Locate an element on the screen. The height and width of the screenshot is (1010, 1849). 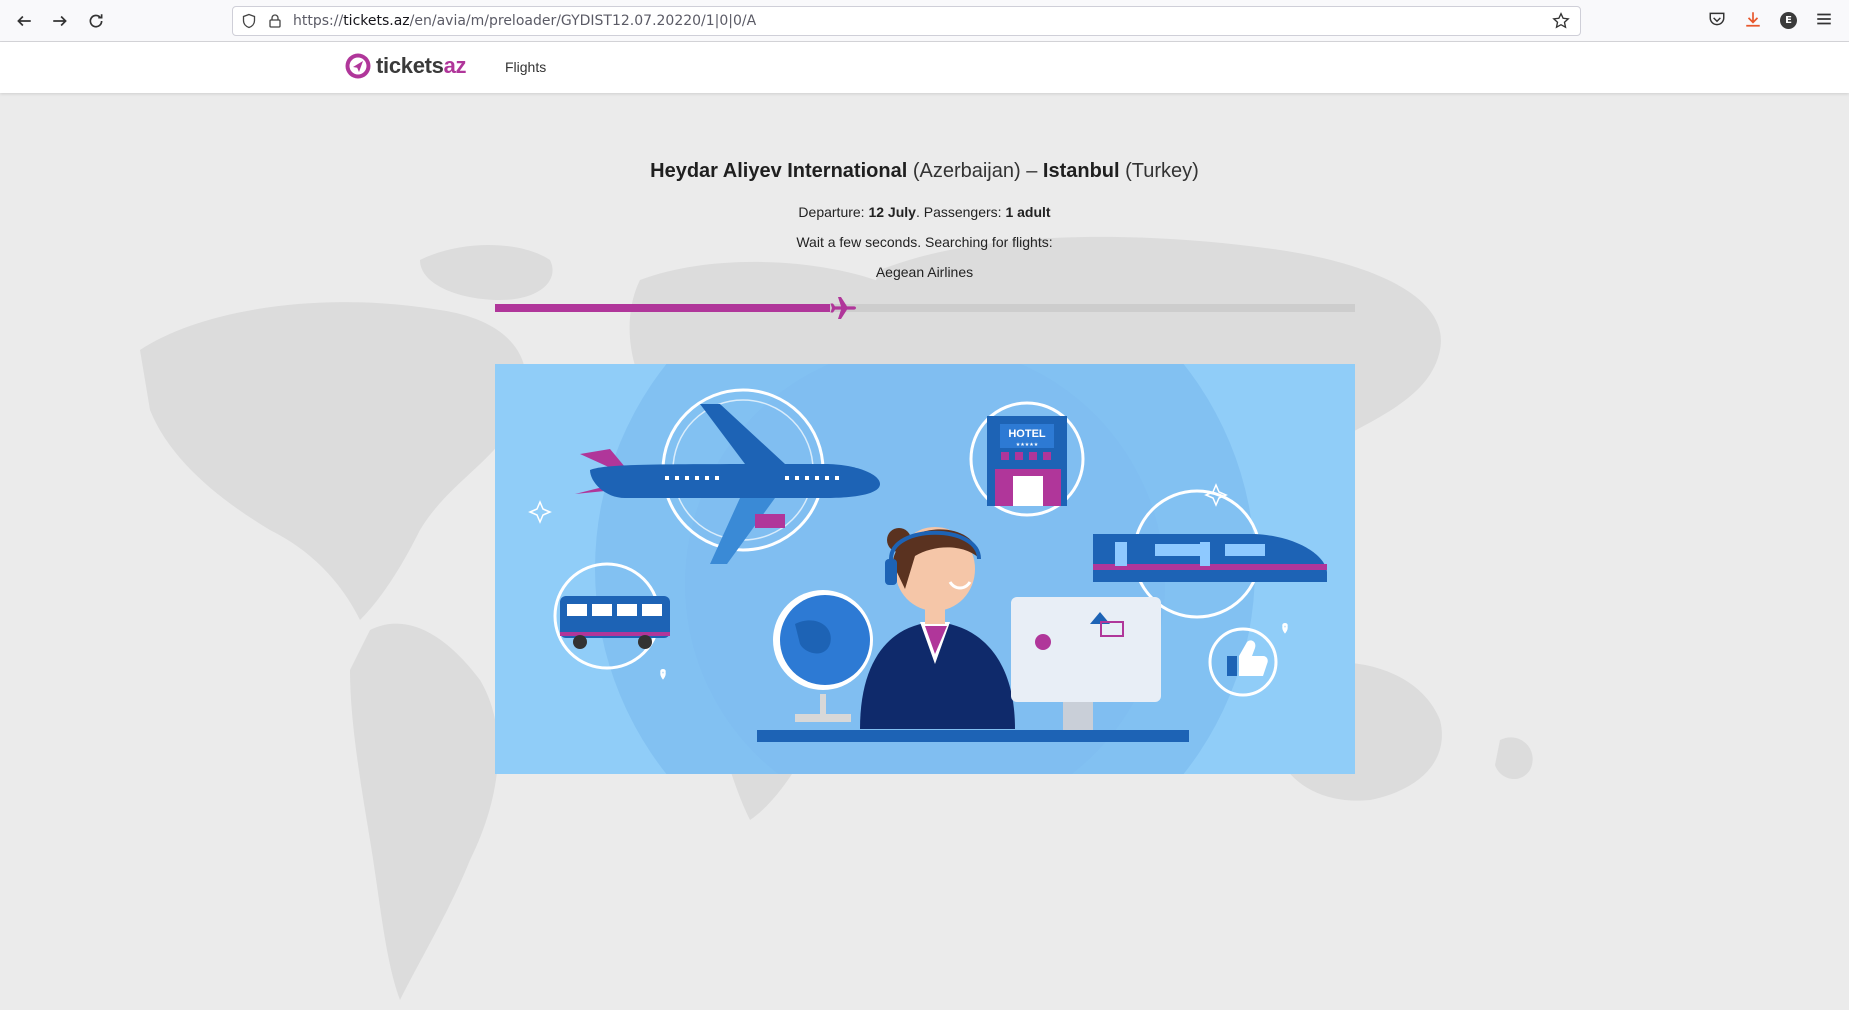
hotel-graphic: HOTEL ★★★★★ is located at coordinates (1027, 459).